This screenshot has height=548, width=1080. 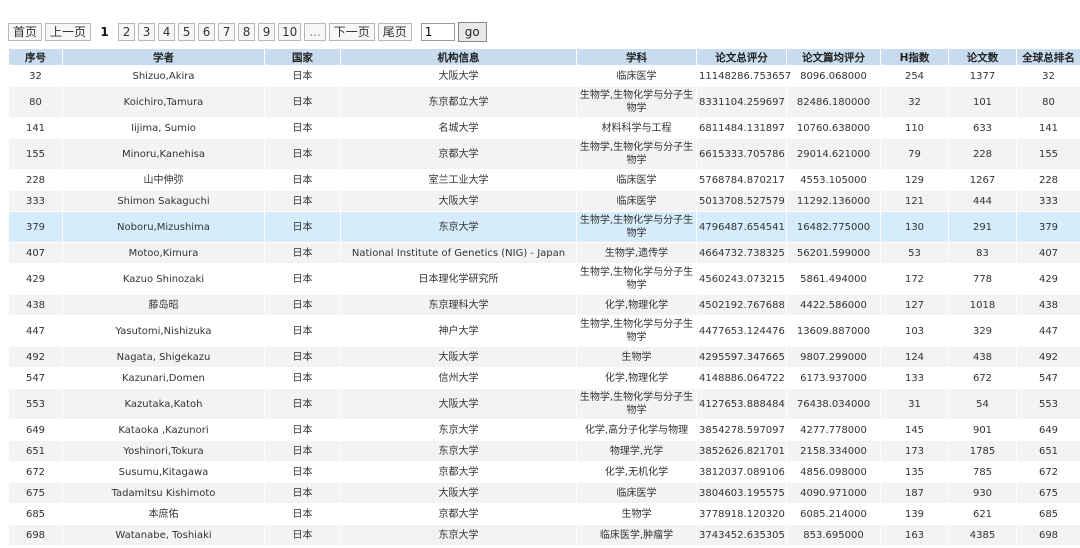 What do you see at coordinates (833, 227) in the screenshot?
I see `avg-score-cell: 16482.775000` at bounding box center [833, 227].